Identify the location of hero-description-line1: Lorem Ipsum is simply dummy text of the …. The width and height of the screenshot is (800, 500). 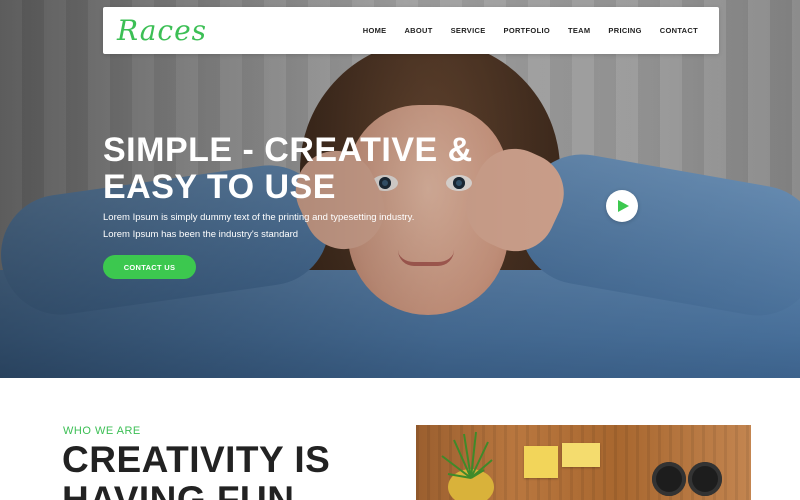
(259, 217).